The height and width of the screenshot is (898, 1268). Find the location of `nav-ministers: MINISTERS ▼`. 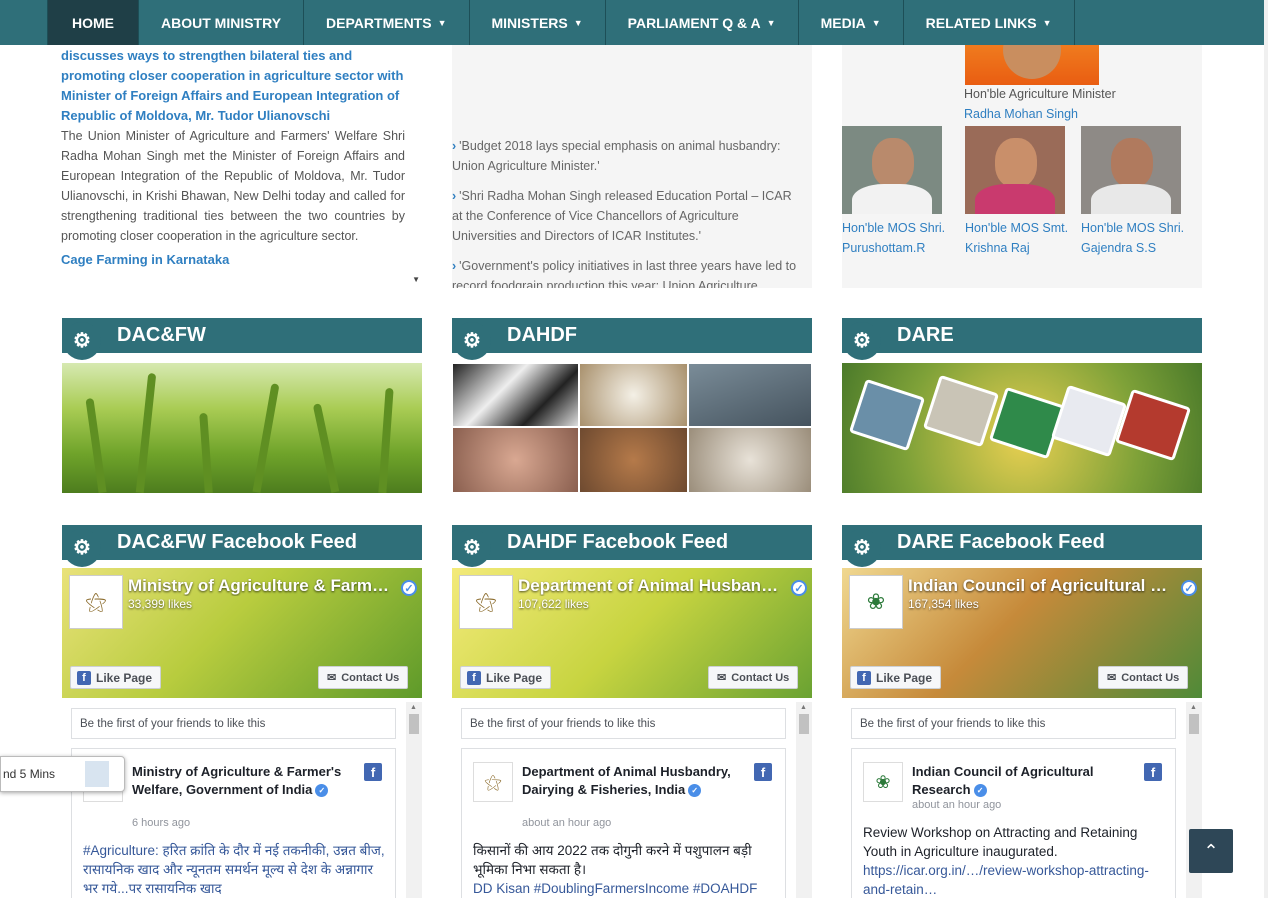

nav-ministers: MINISTERS ▼ is located at coordinates (538, 22).